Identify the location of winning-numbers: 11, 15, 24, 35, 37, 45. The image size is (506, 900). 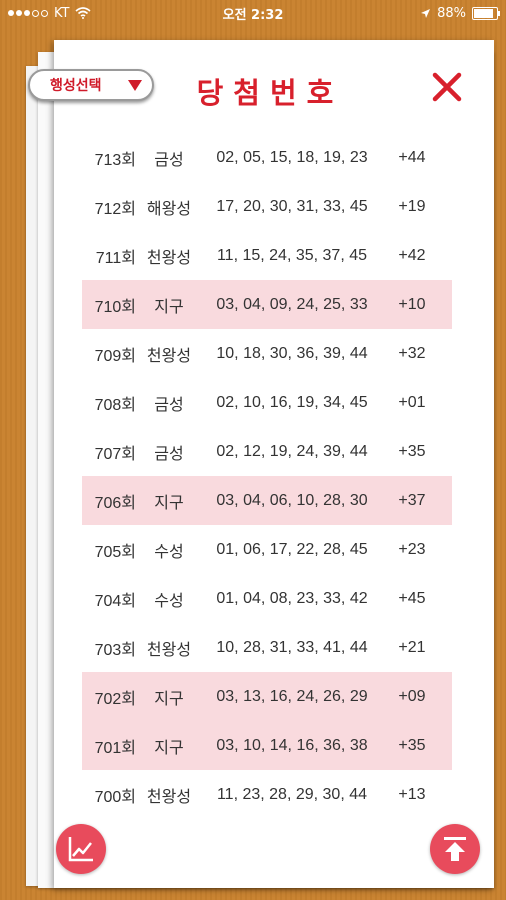
(292, 255).